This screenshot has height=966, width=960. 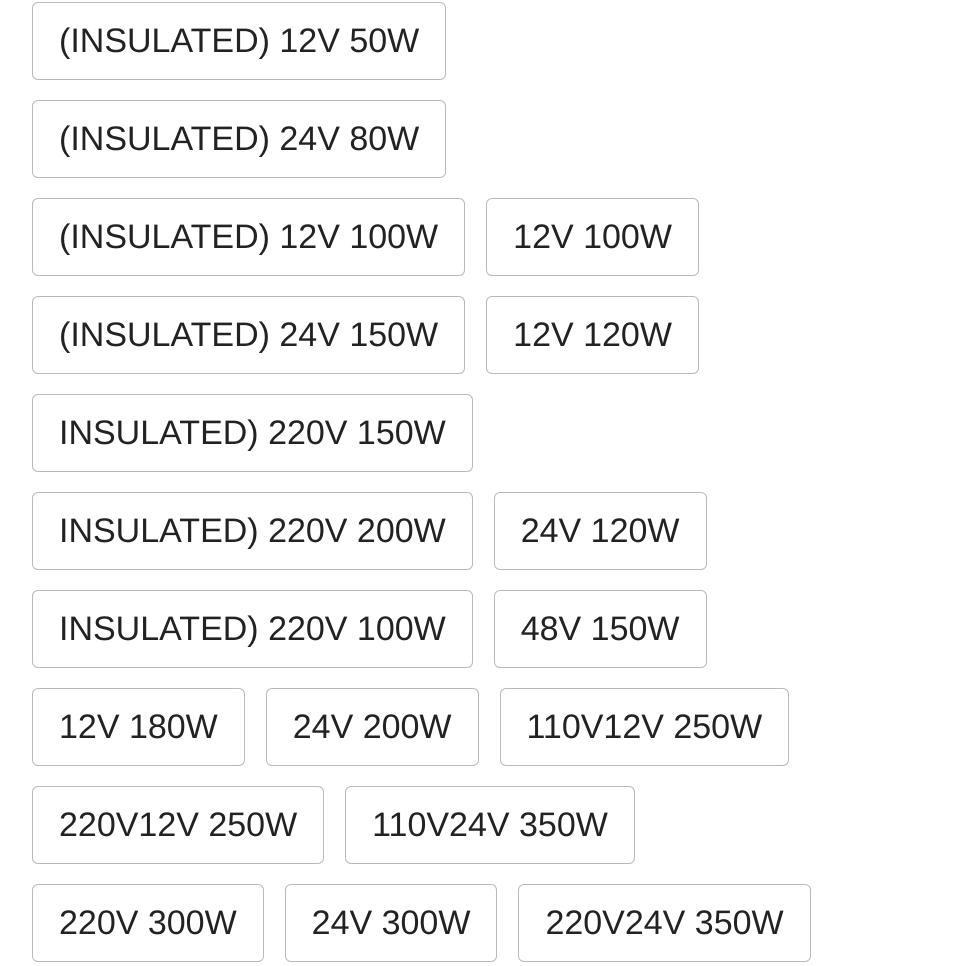 What do you see at coordinates (252, 629) in the screenshot?
I see `option-button: INSULATED) 220V 100W` at bounding box center [252, 629].